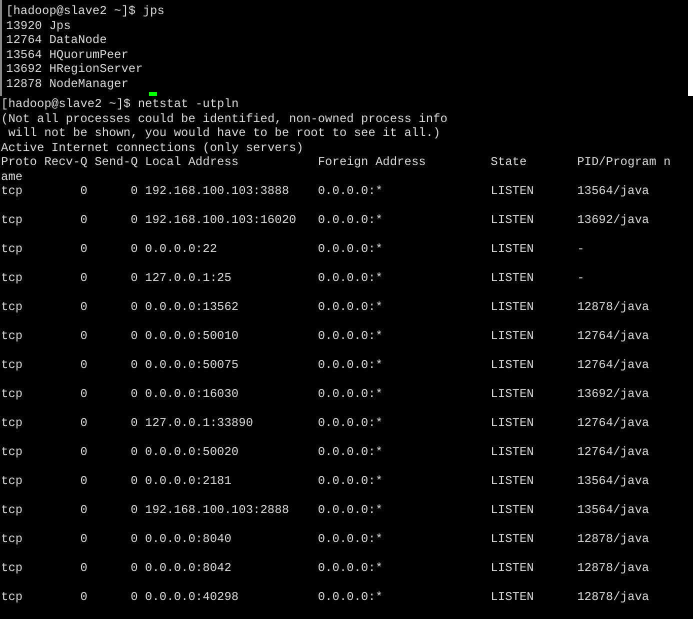 The height and width of the screenshot is (619, 693). Describe the element at coordinates (188, 568) in the screenshot. I see `table-cell: 0.0.0.0:8042` at that location.